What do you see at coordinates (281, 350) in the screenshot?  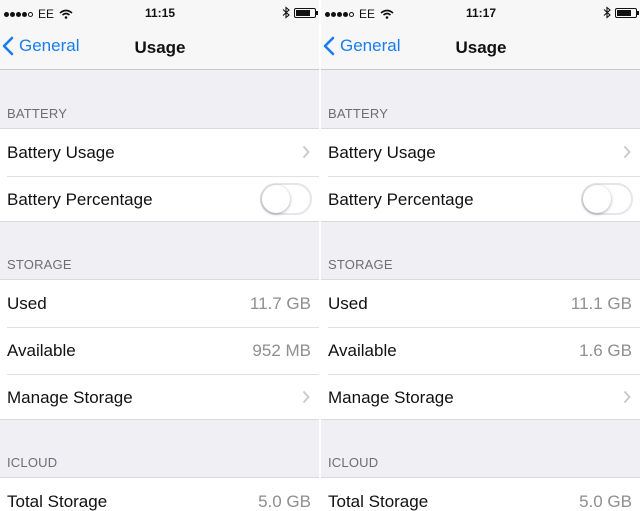 I see `available-value: 952 MB` at bounding box center [281, 350].